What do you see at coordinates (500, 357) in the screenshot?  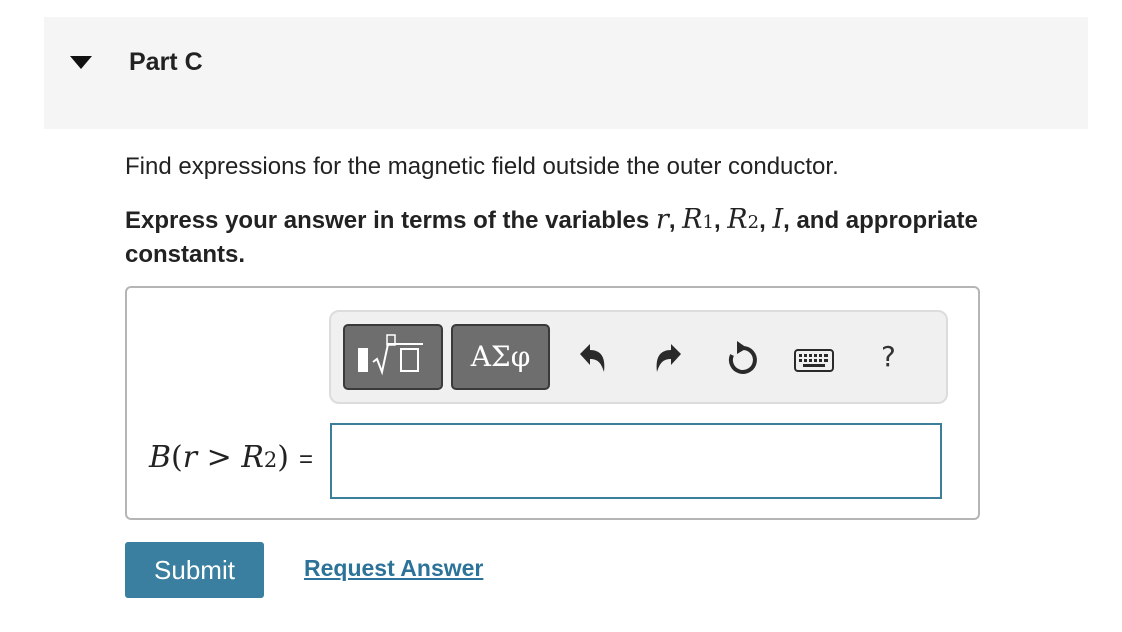 I see `symbols-button: ΑΣφ` at bounding box center [500, 357].